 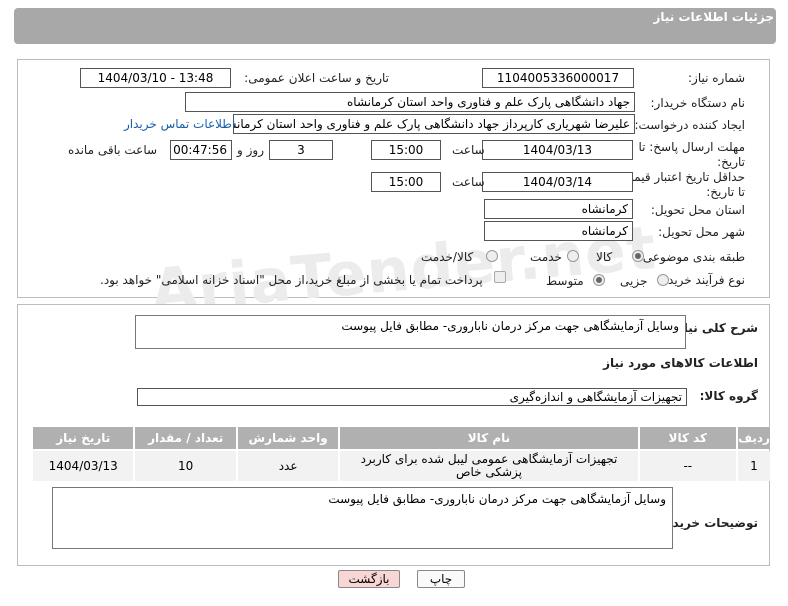 I want to click on province-field: کرمانشاه, so click(x=558, y=209).